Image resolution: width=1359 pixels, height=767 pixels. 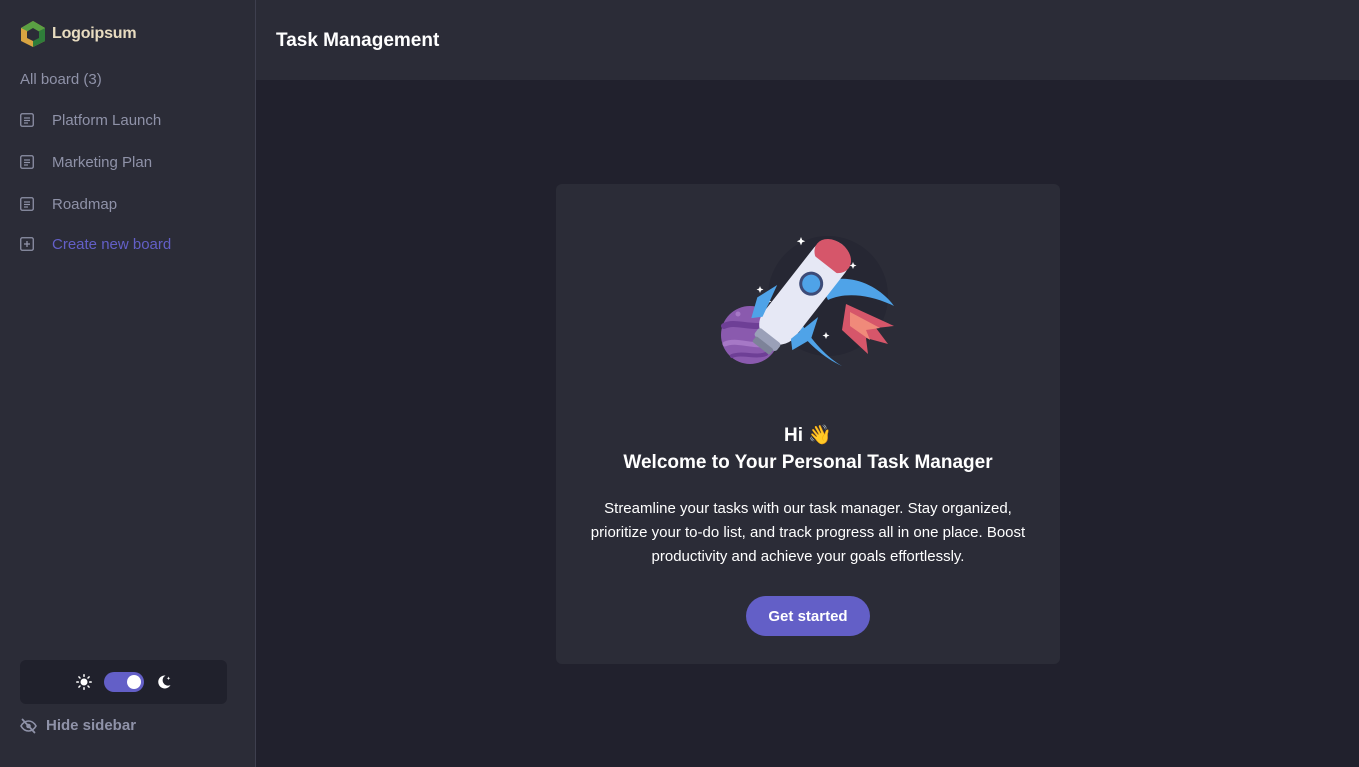 I want to click on sidebar-item-label: Platform Launch, so click(x=107, y=120).